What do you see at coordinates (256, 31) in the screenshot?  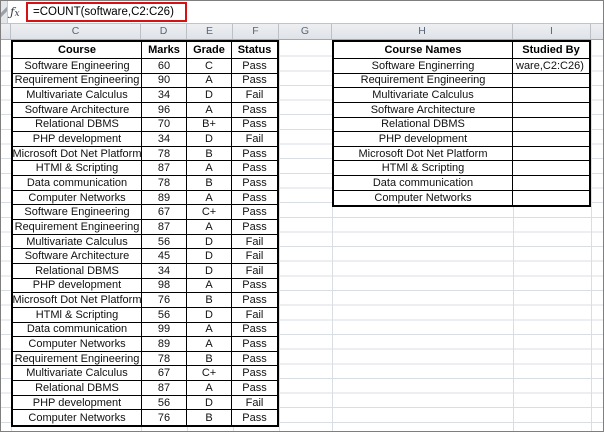 I see `column-header-f: F` at bounding box center [256, 31].